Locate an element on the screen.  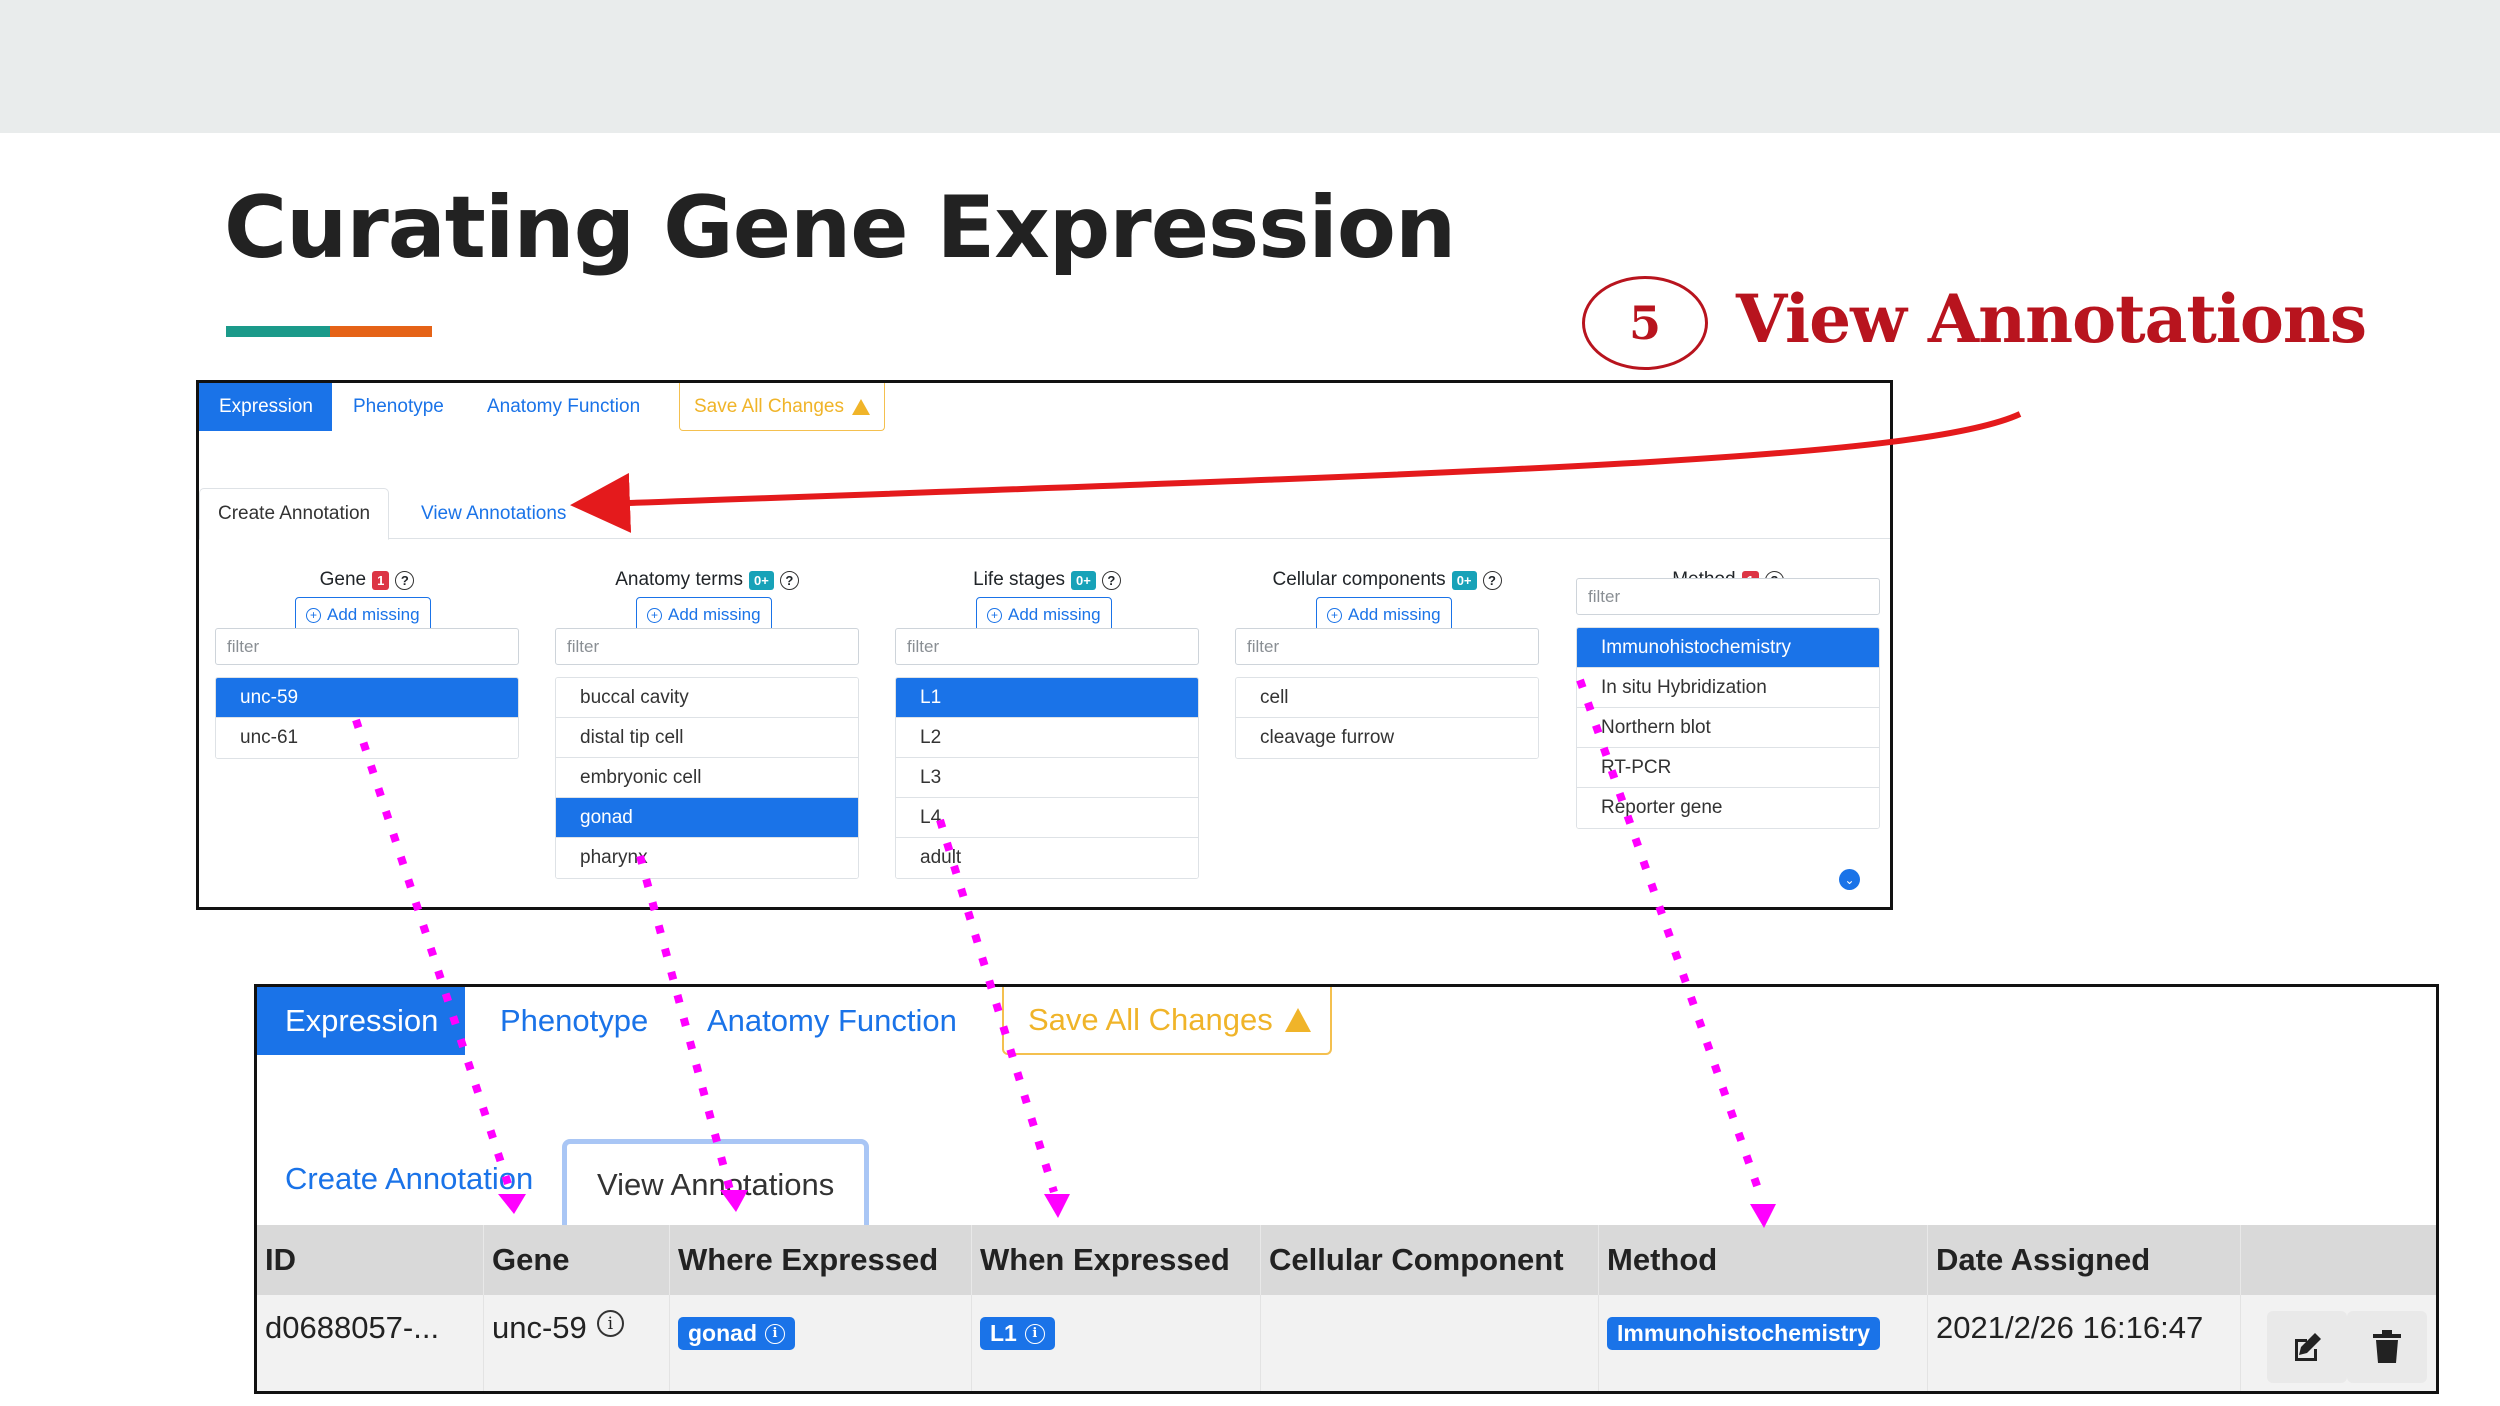
life-stages-count-badge: 0+ is located at coordinates (1083, 580).